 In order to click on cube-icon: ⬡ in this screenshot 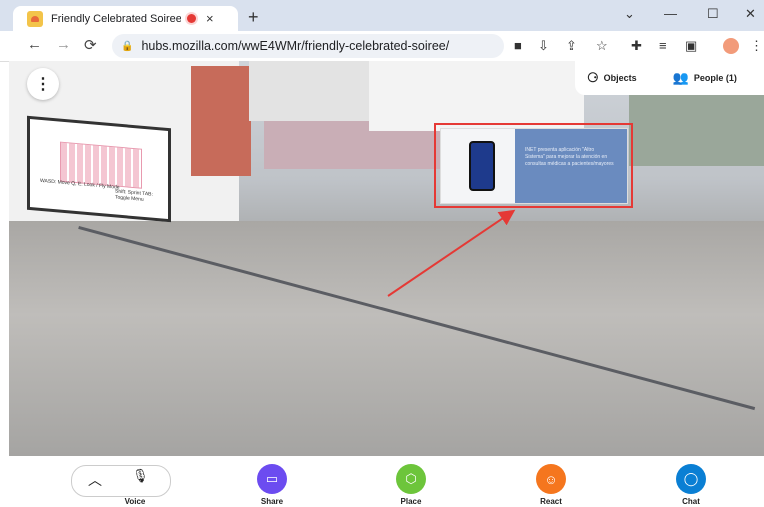, I will do `click(411, 478)`.